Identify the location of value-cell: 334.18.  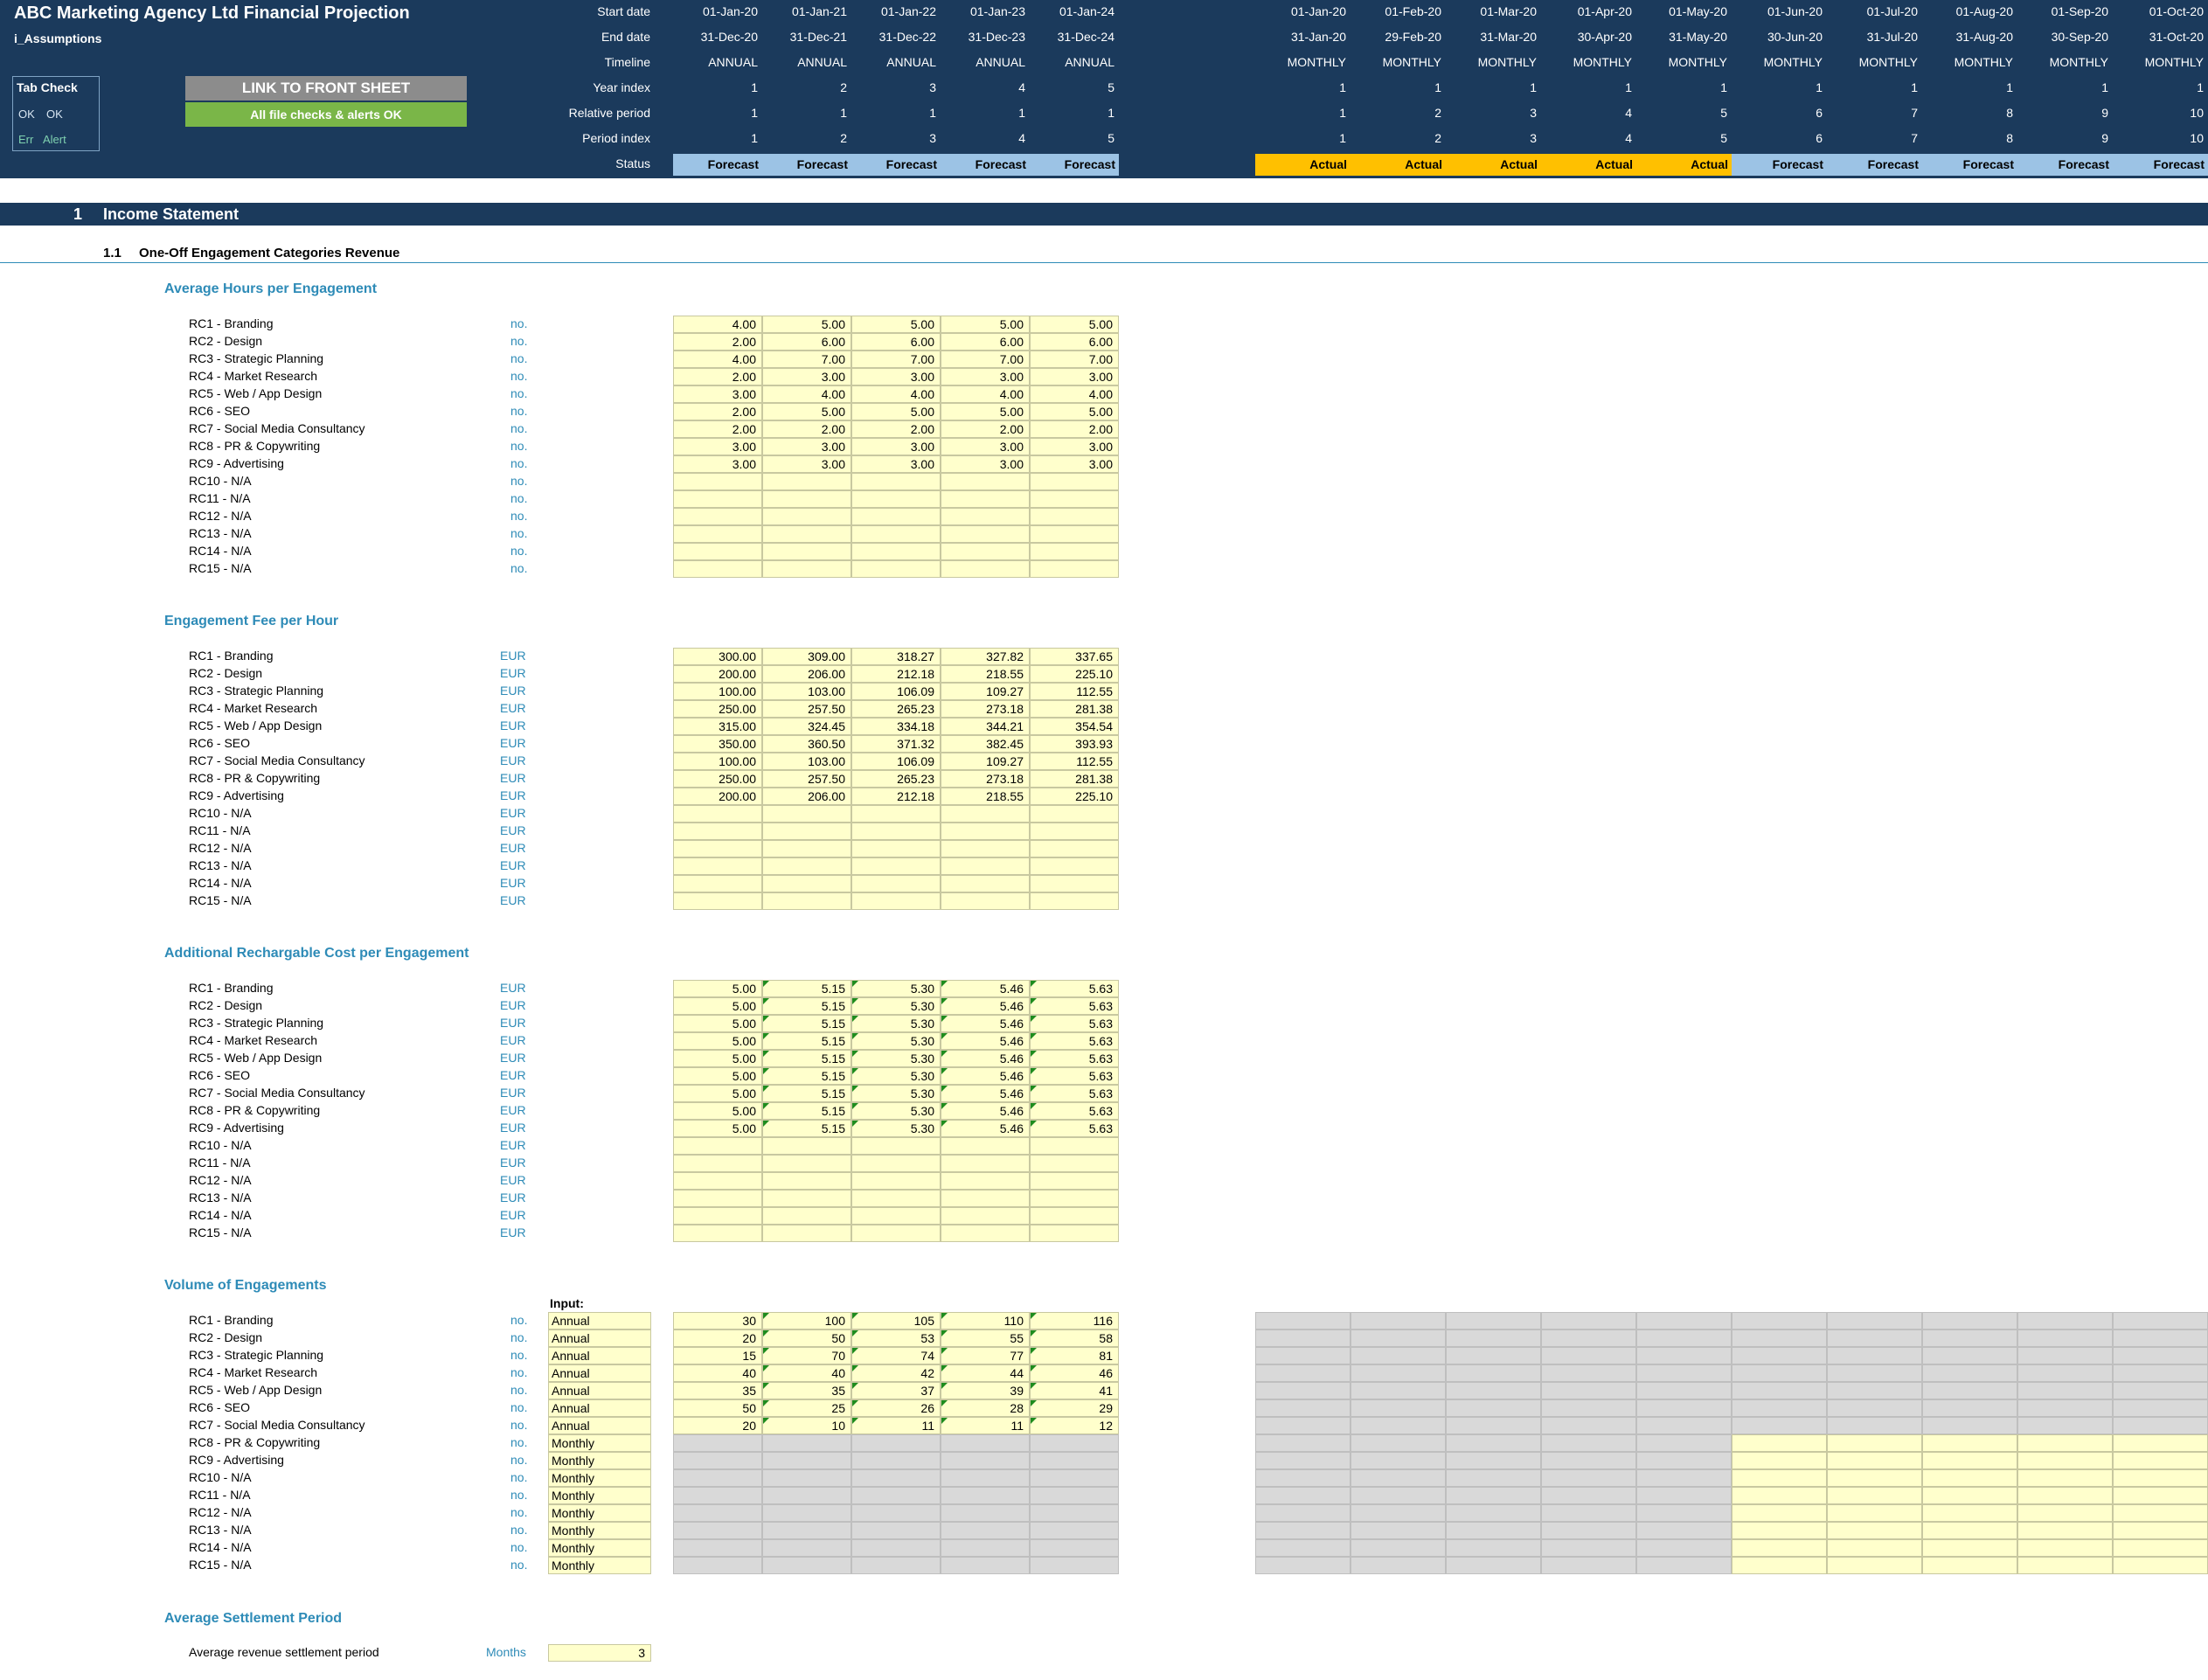
(896, 726).